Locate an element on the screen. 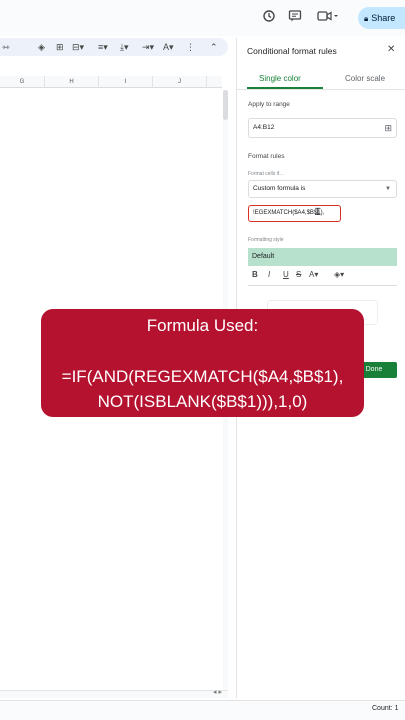 Image resolution: width=405 pixels, height=720 pixels. condition-select: Custom formula is ▼ is located at coordinates (322, 189).